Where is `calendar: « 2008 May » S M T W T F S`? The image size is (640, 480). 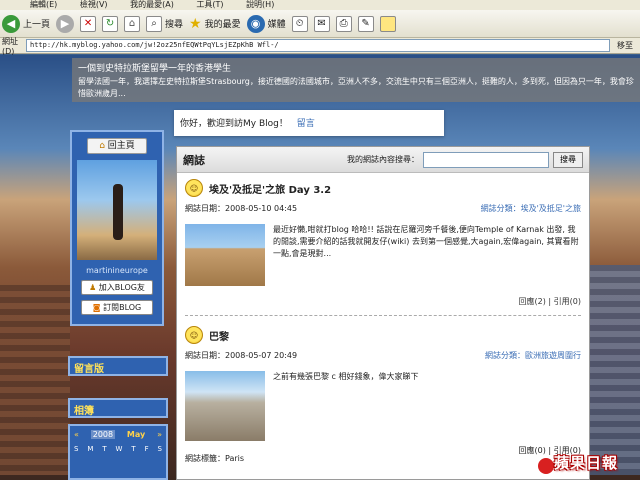
calendar: « 2008 May » S M T W T F S is located at coordinates (118, 452).